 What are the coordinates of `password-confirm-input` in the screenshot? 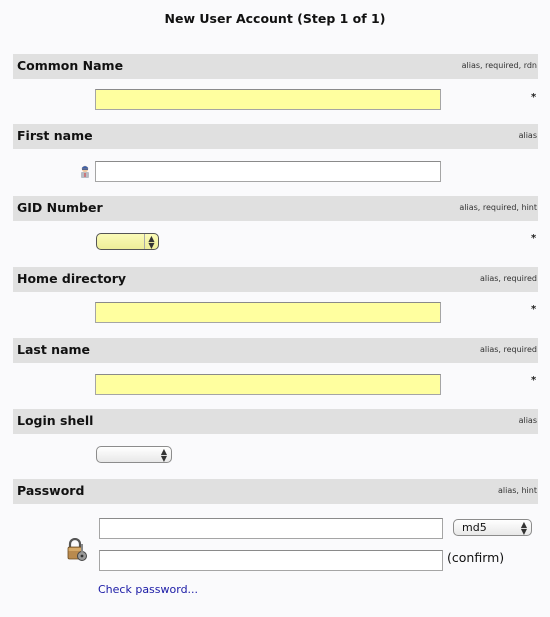 It's located at (271, 560).